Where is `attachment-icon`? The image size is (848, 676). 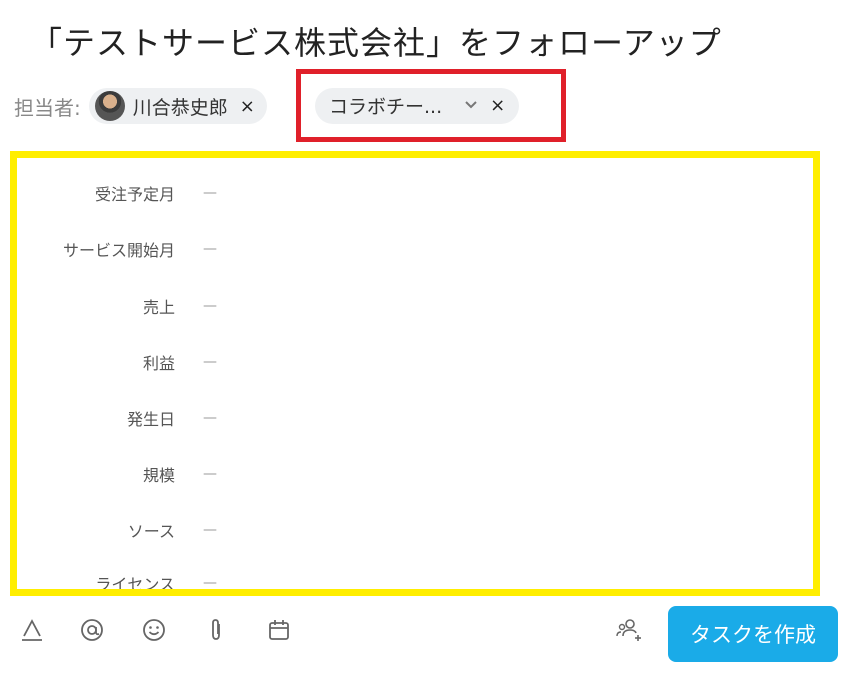 attachment-icon is located at coordinates (216, 630).